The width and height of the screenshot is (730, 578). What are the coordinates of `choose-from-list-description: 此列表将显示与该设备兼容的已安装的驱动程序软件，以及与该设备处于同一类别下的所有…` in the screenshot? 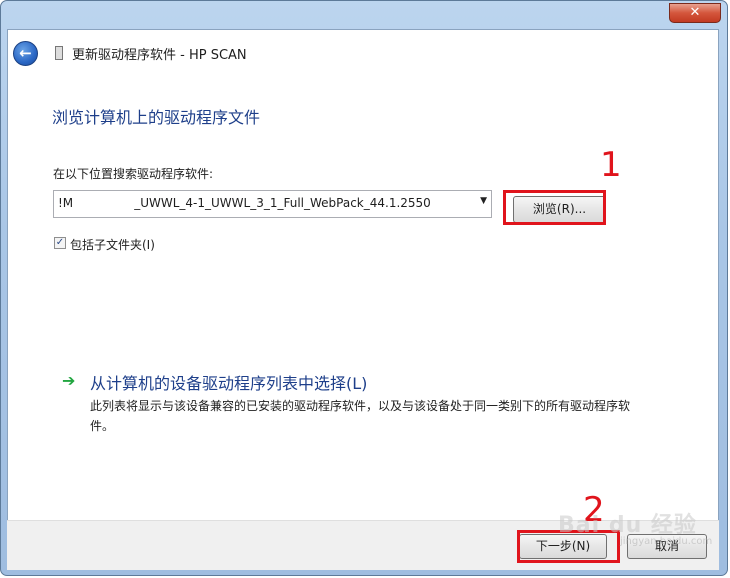 It's located at (360, 416).